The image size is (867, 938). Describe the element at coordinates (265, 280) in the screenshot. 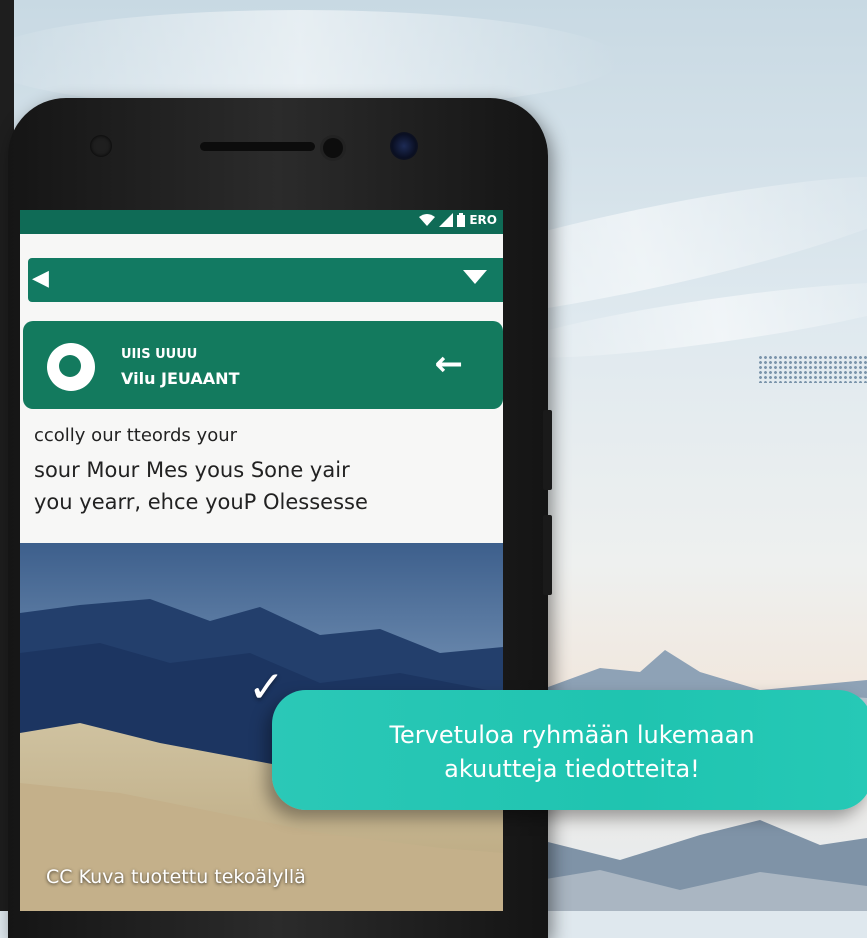

I see `app-bar: ◀` at that location.